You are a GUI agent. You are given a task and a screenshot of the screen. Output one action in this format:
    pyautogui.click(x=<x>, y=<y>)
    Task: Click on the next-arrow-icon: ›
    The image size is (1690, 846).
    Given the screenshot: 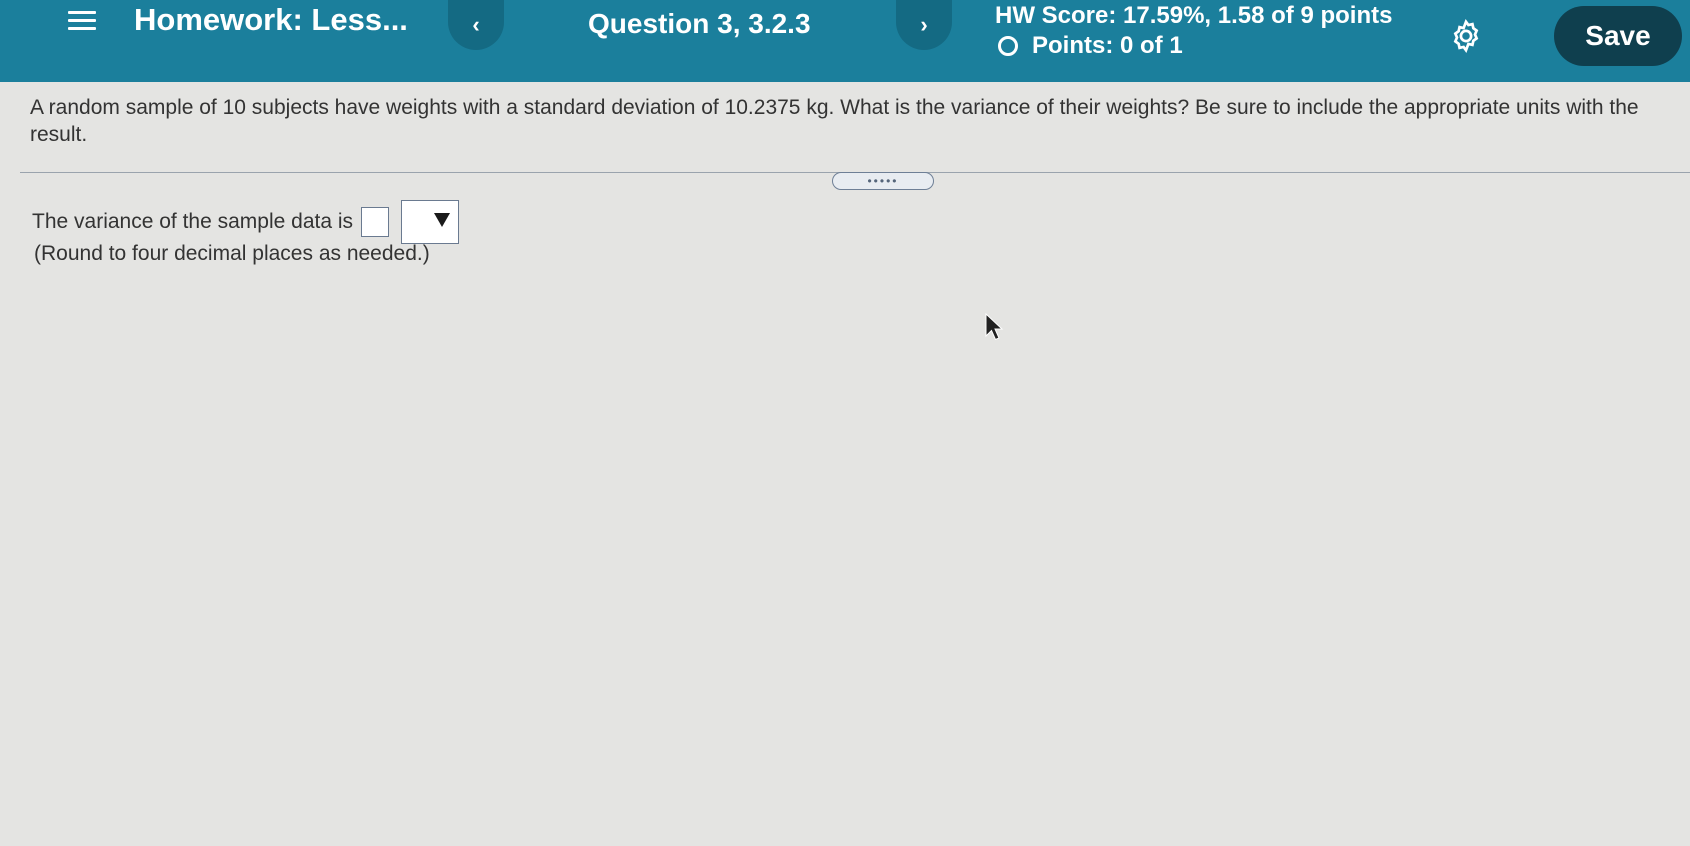 What is the action you would take?
    pyautogui.click(x=924, y=24)
    